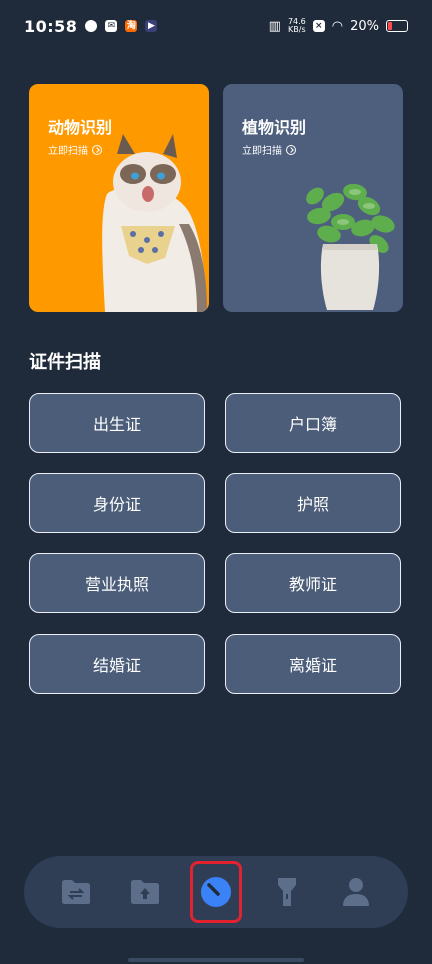  What do you see at coordinates (117, 423) in the screenshot?
I see `birth-certificate-button: 出生证` at bounding box center [117, 423].